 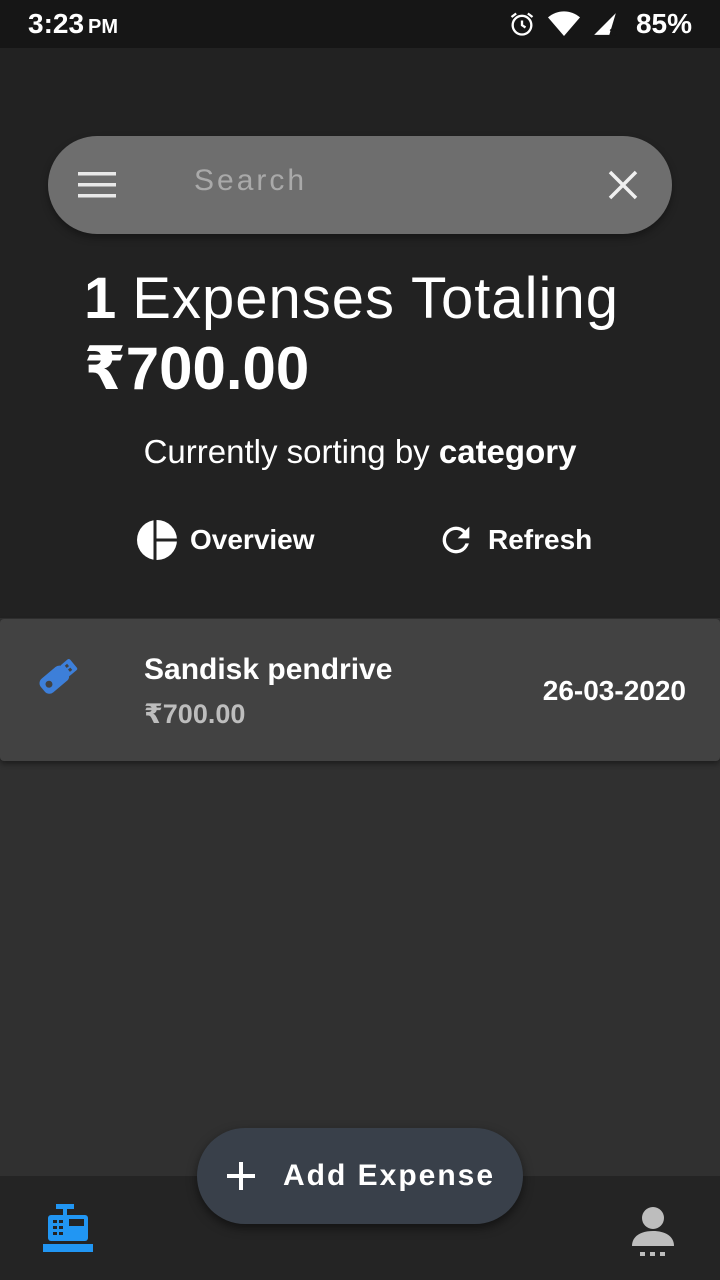 I want to click on overview-label: Overview, so click(x=252, y=539).